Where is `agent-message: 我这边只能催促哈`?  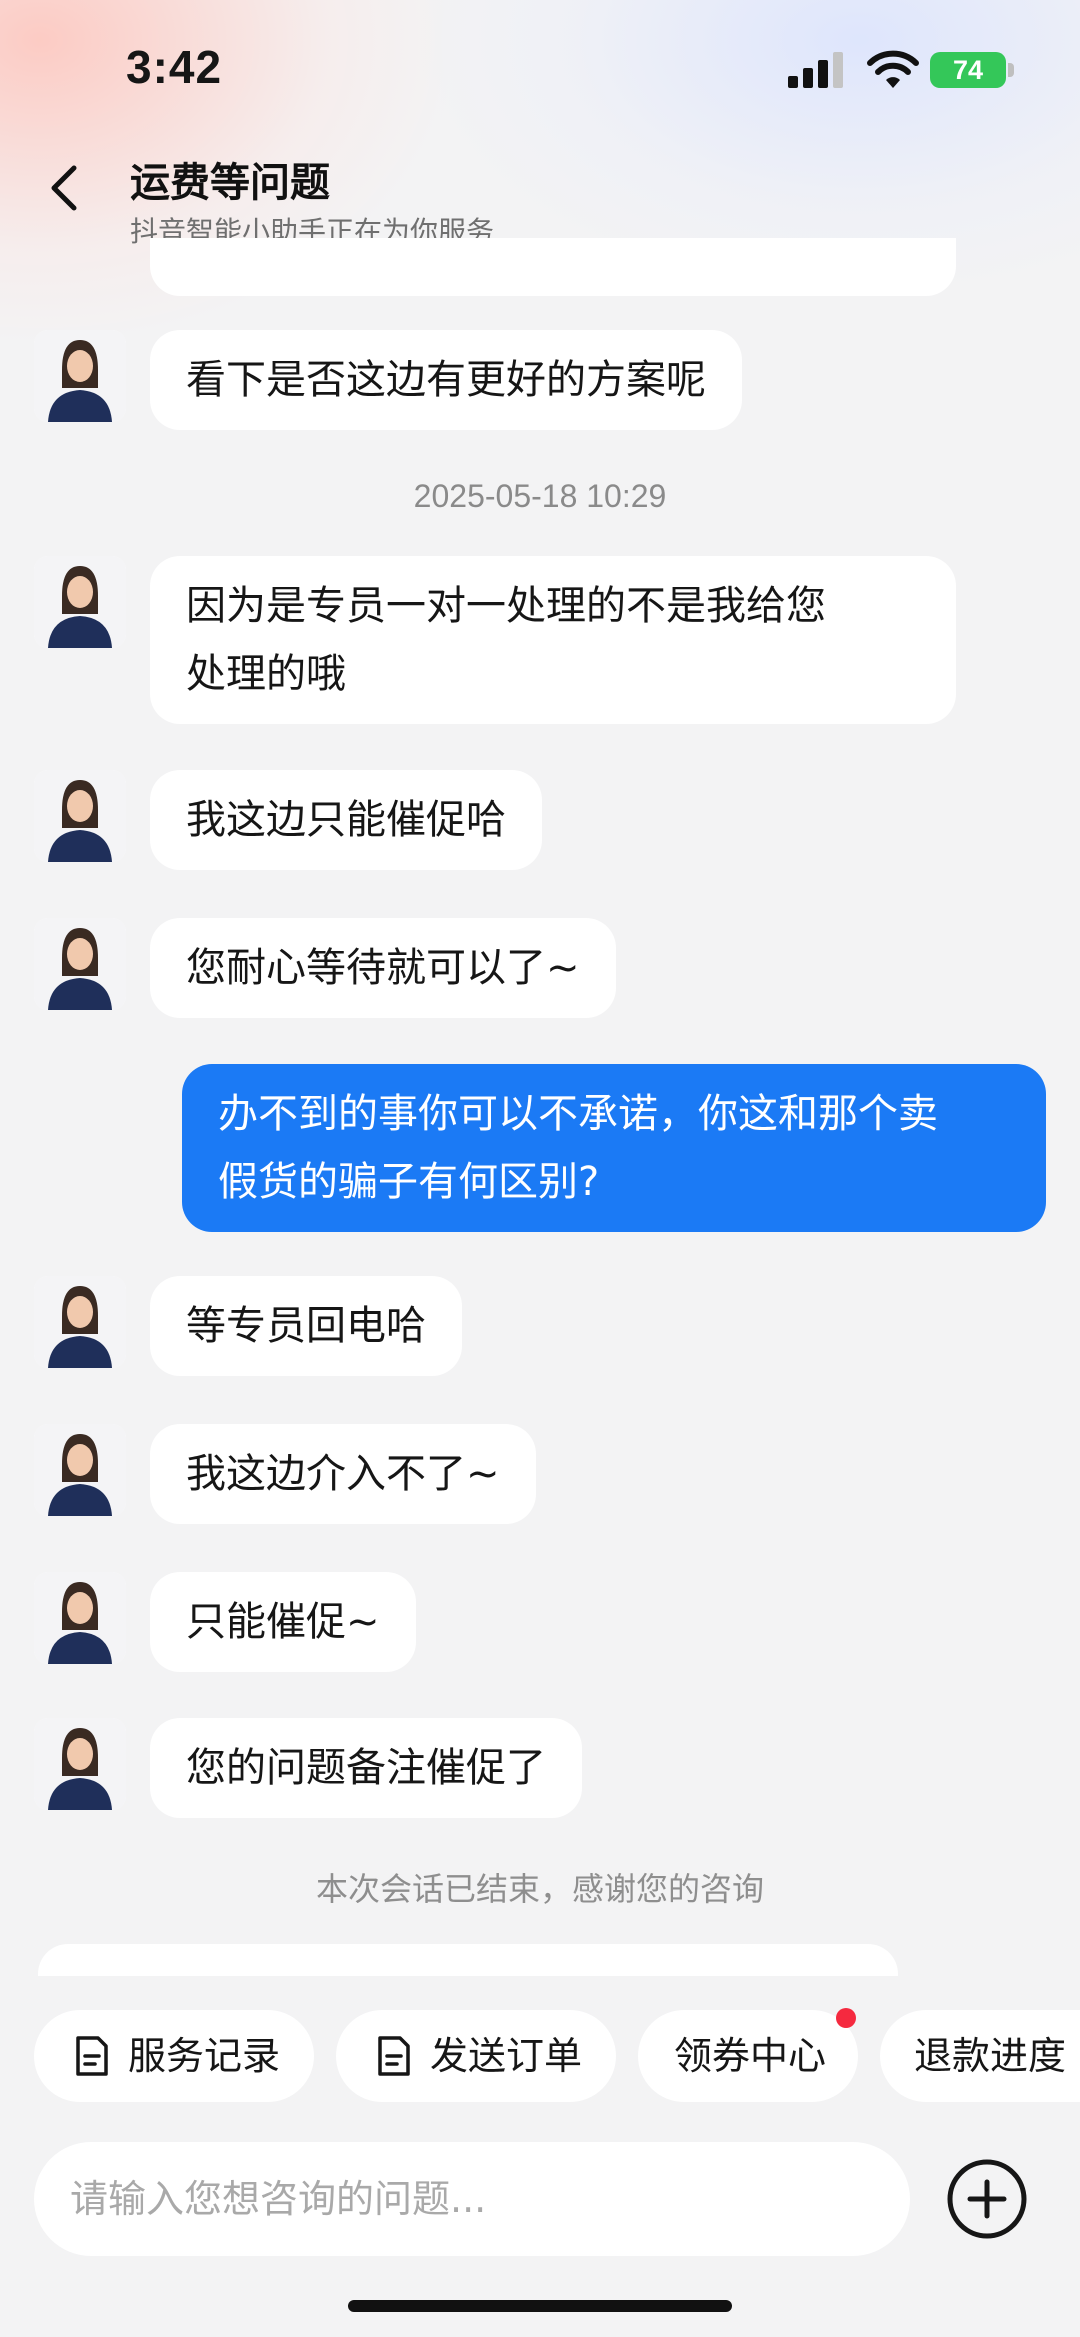
agent-message: 我这边只能催促哈 is located at coordinates (346, 820).